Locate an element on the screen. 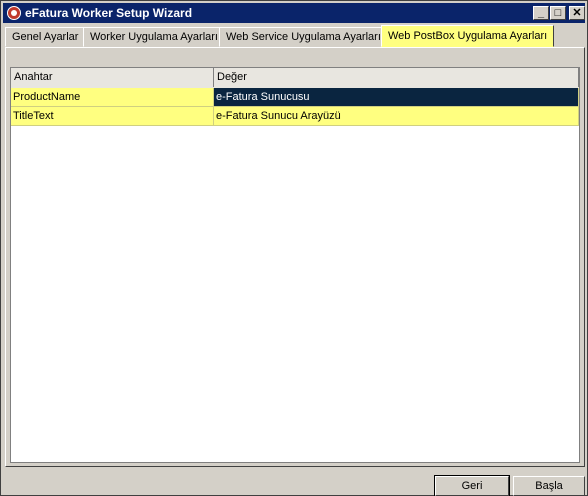  row-key-cell: TitleText is located at coordinates (112, 116).